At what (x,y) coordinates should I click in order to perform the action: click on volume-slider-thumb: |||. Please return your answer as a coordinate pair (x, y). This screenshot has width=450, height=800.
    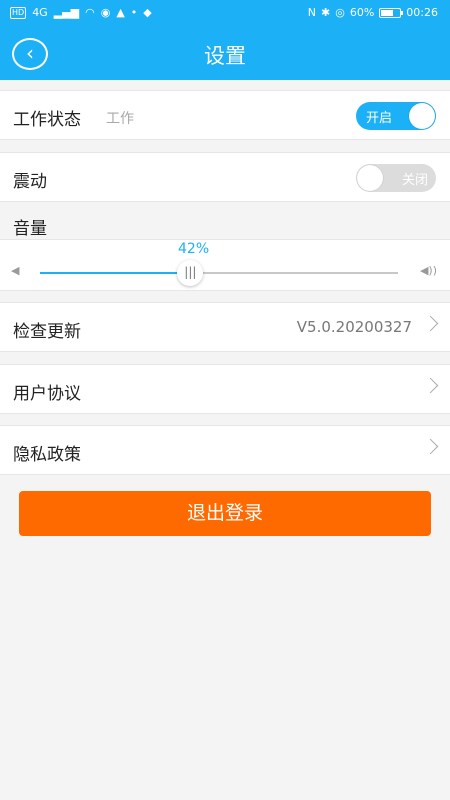
    Looking at the image, I should click on (190, 273).